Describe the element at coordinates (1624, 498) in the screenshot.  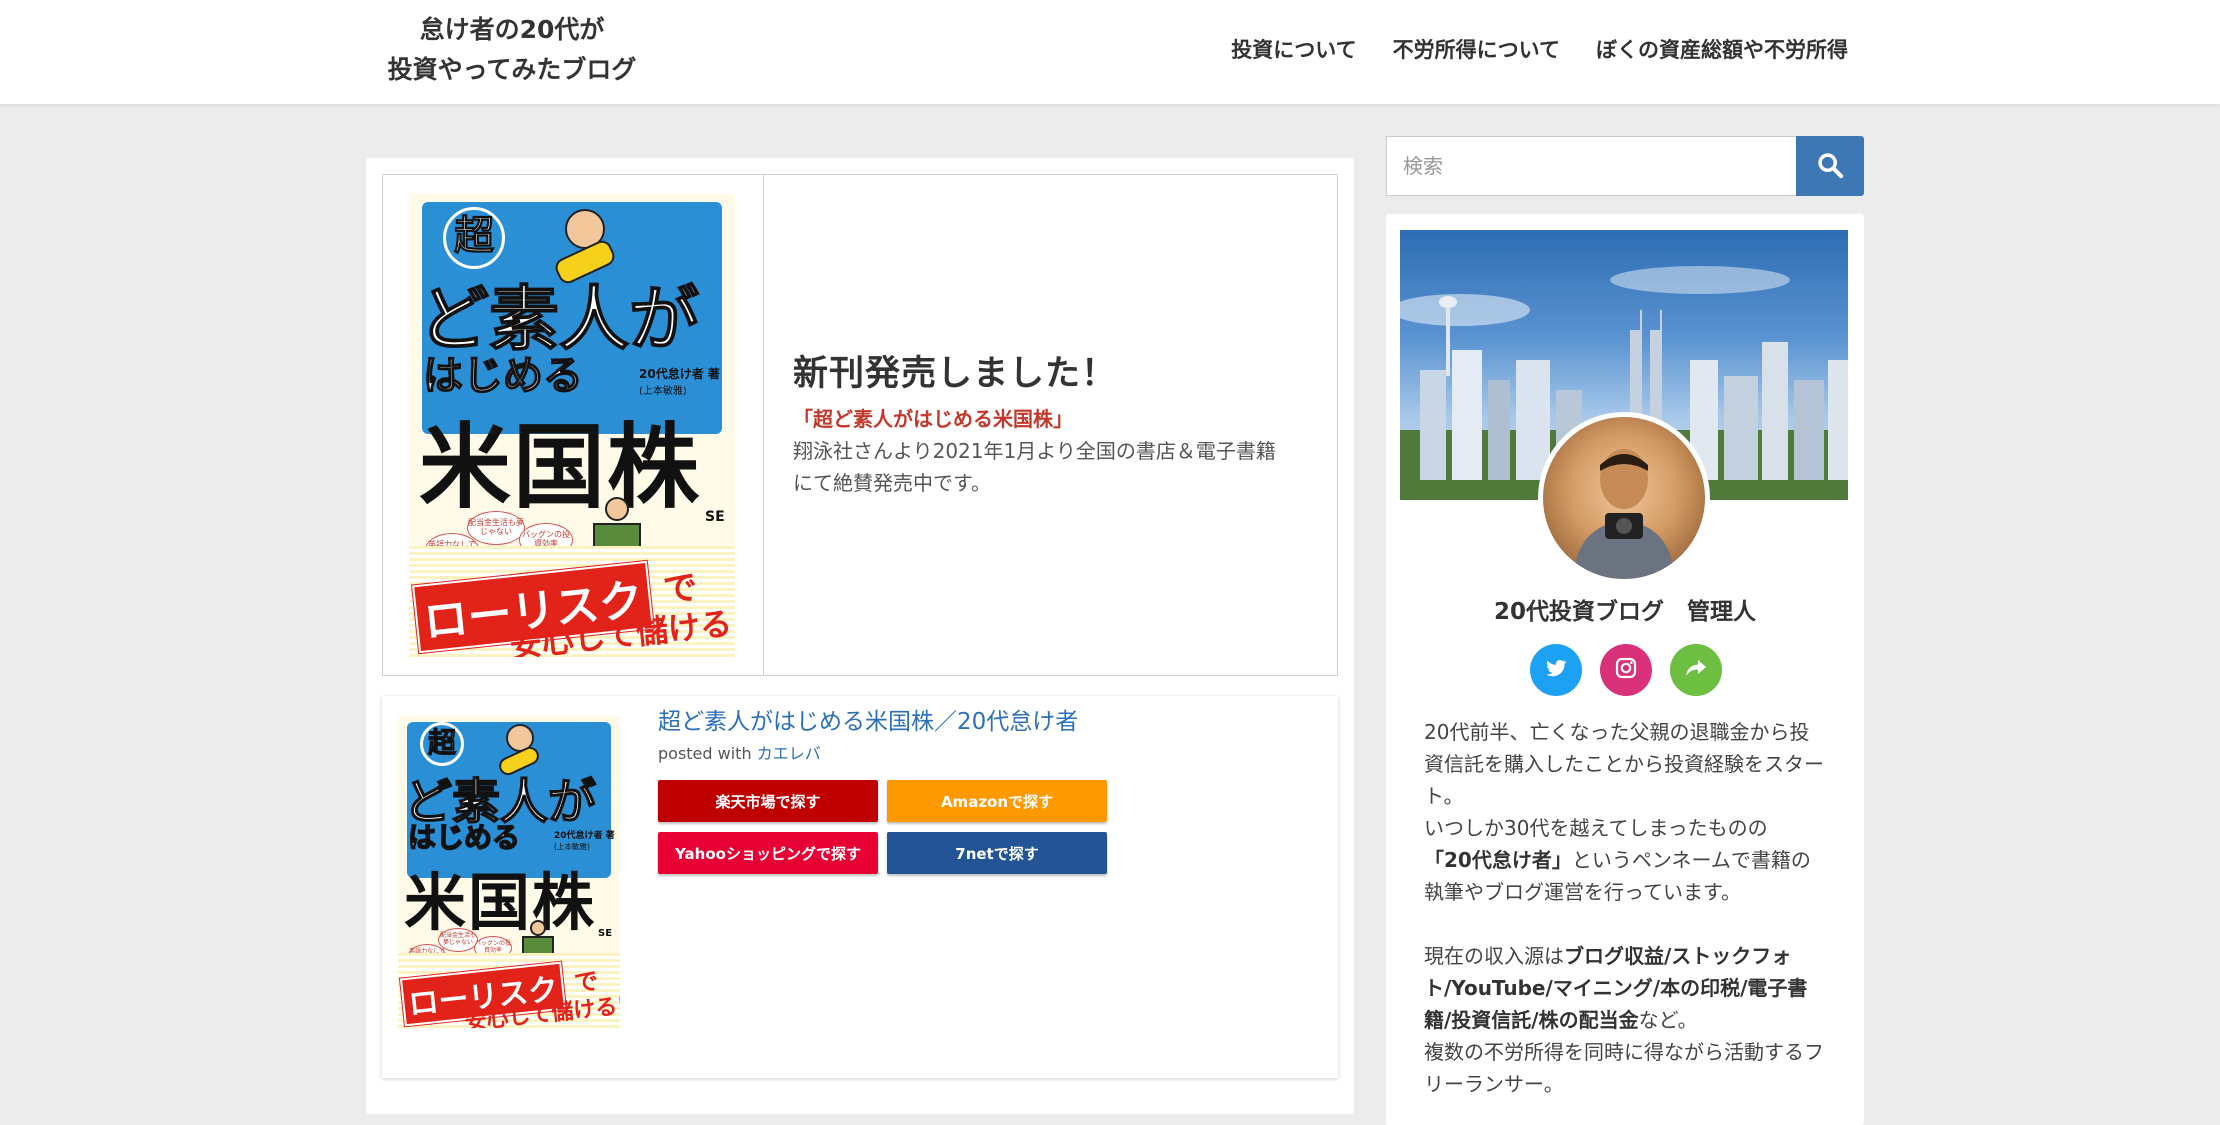
I see `profile-avatar` at that location.